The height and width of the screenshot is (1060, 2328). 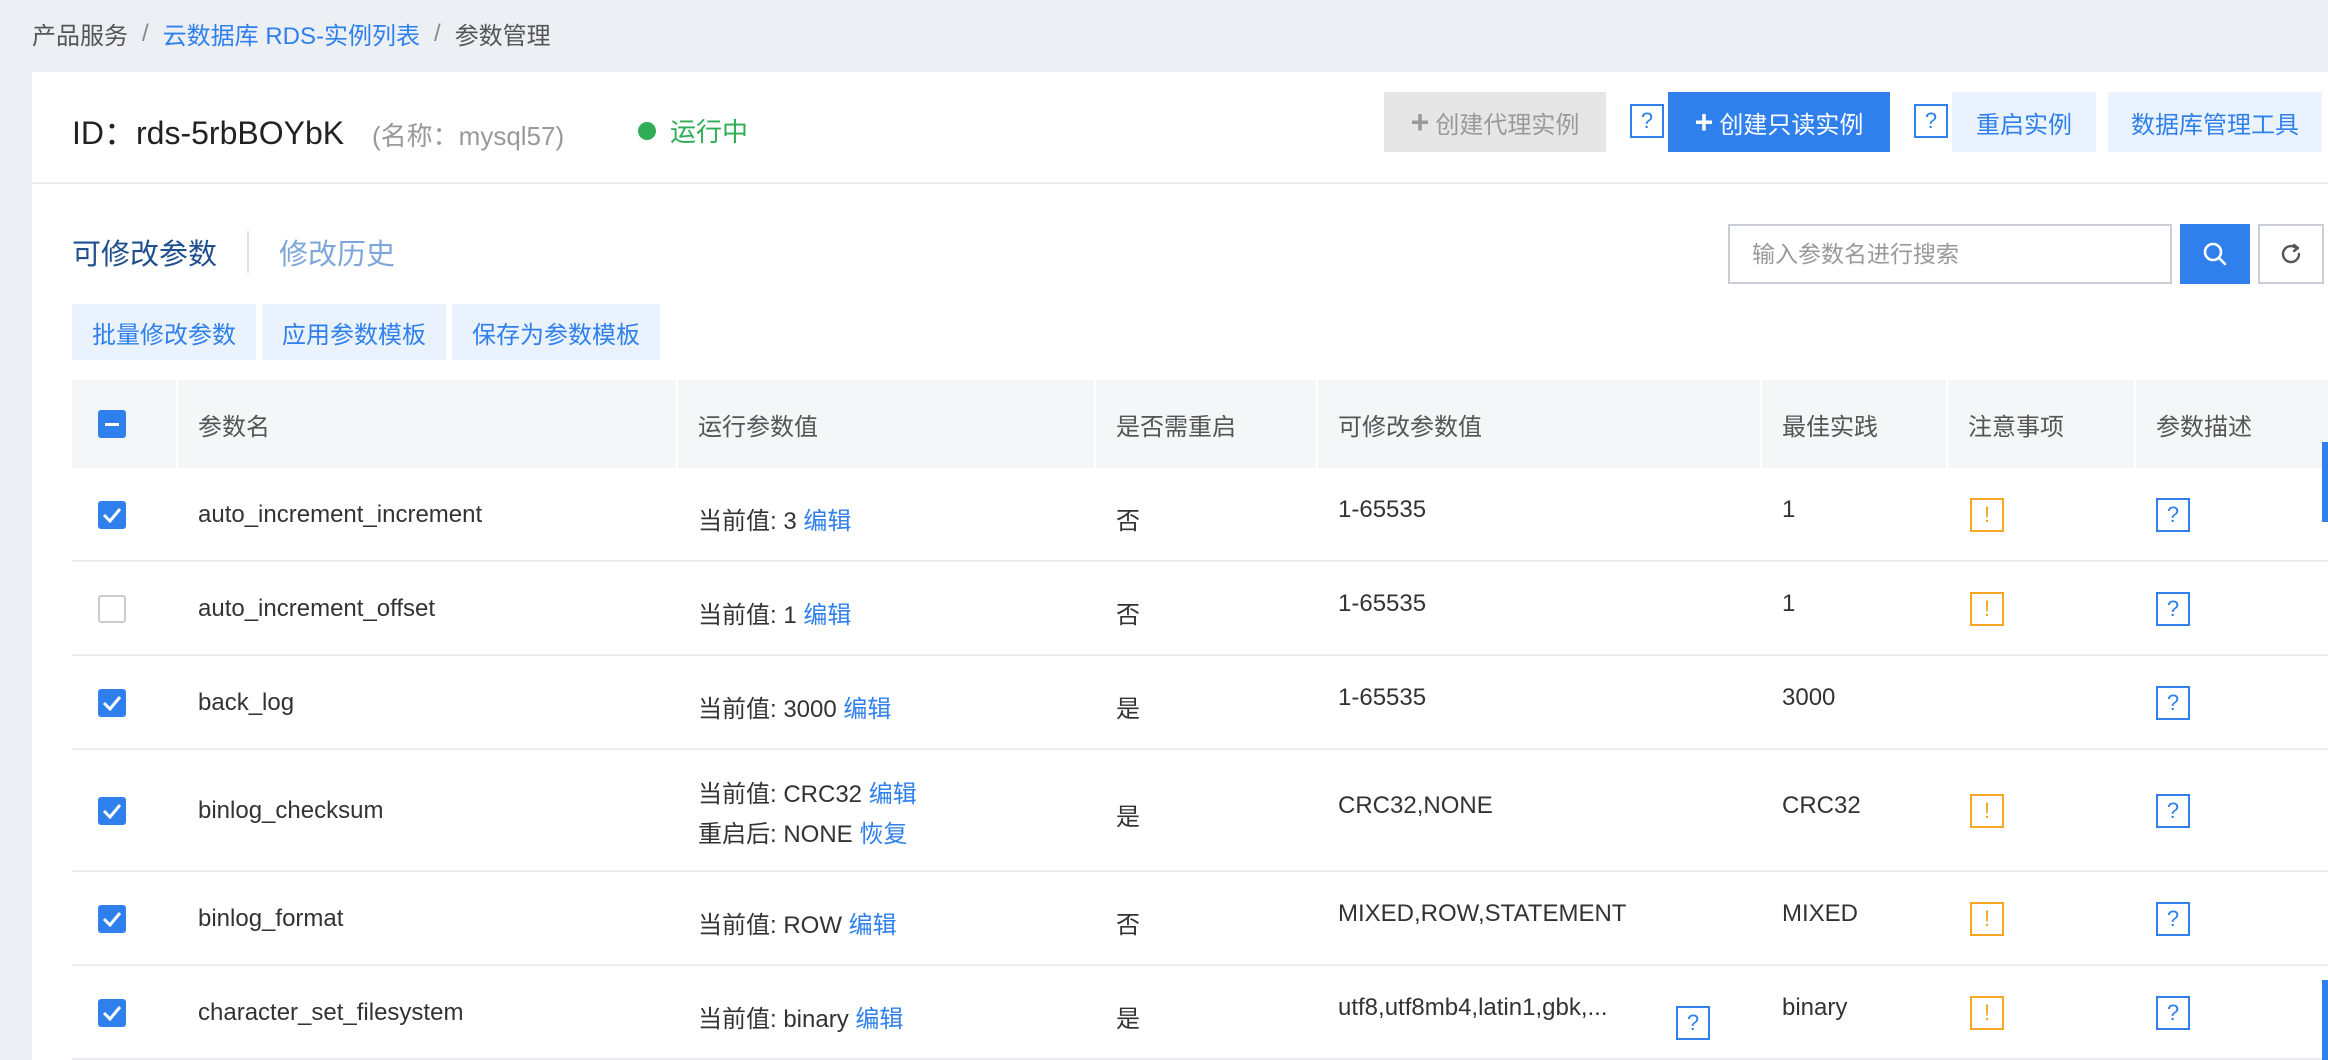 What do you see at coordinates (1176, 427) in the screenshot?
I see `column-header-restart: 是否需重启` at bounding box center [1176, 427].